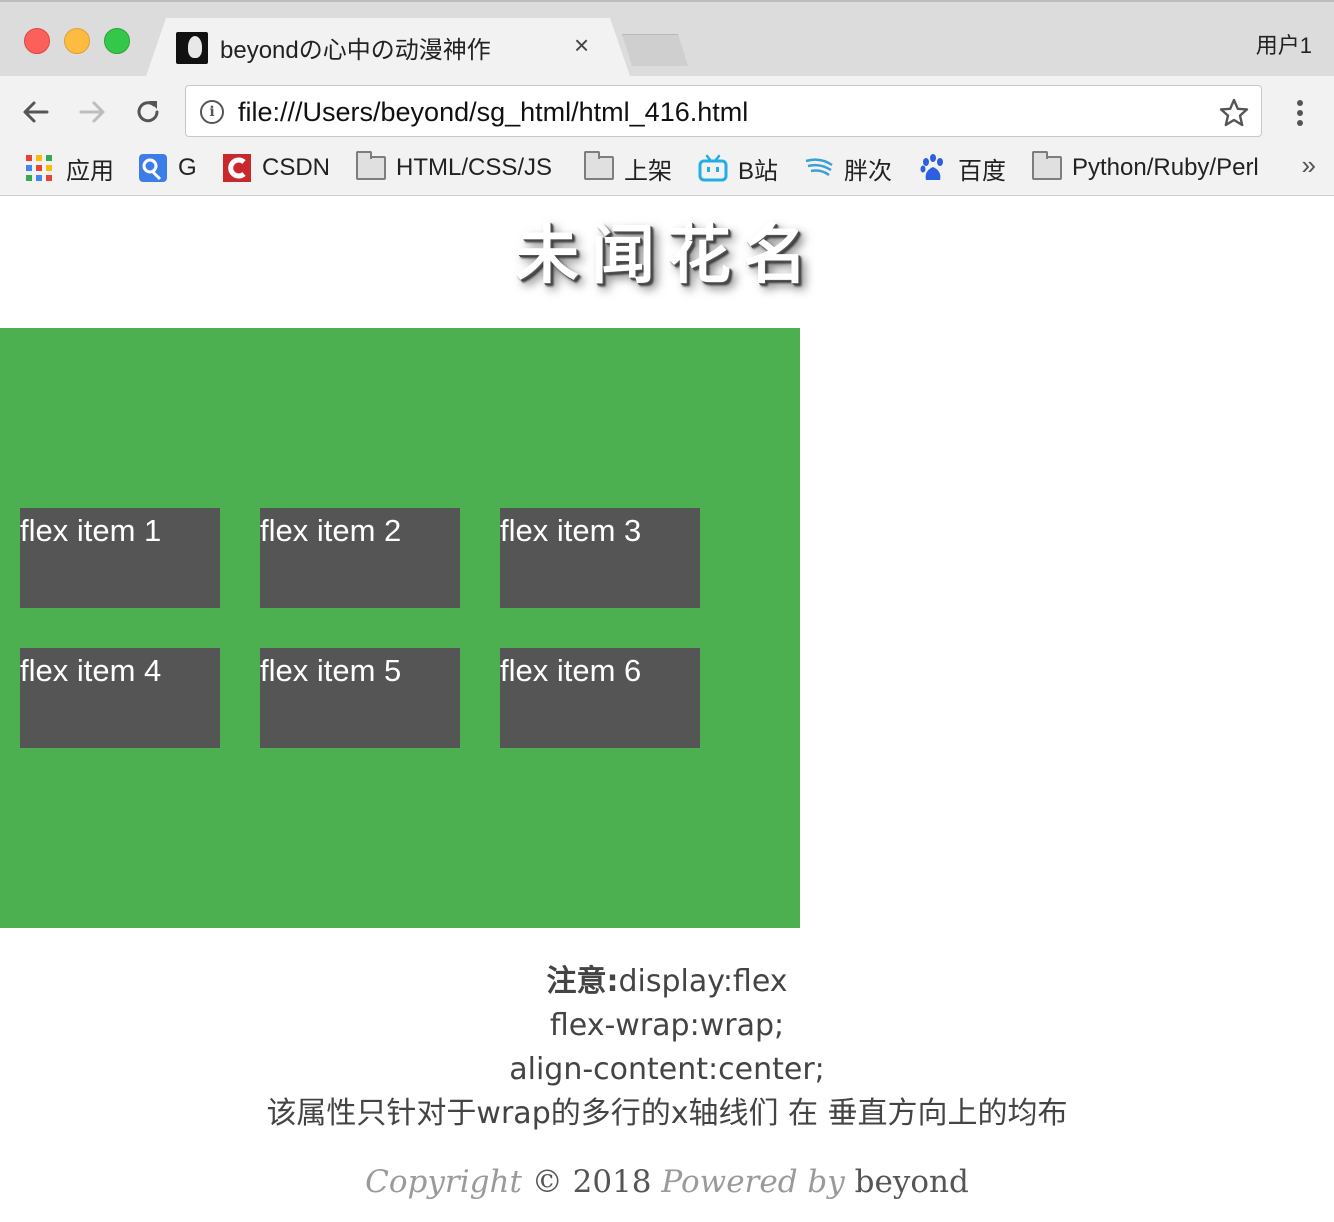  I want to click on footer-year: © 2018, so click(591, 1182).